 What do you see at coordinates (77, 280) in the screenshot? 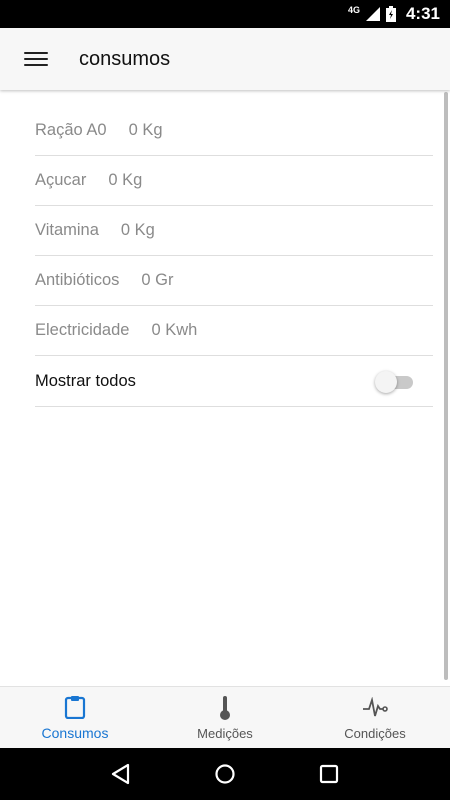
I see `item-label: Antibióticos` at bounding box center [77, 280].